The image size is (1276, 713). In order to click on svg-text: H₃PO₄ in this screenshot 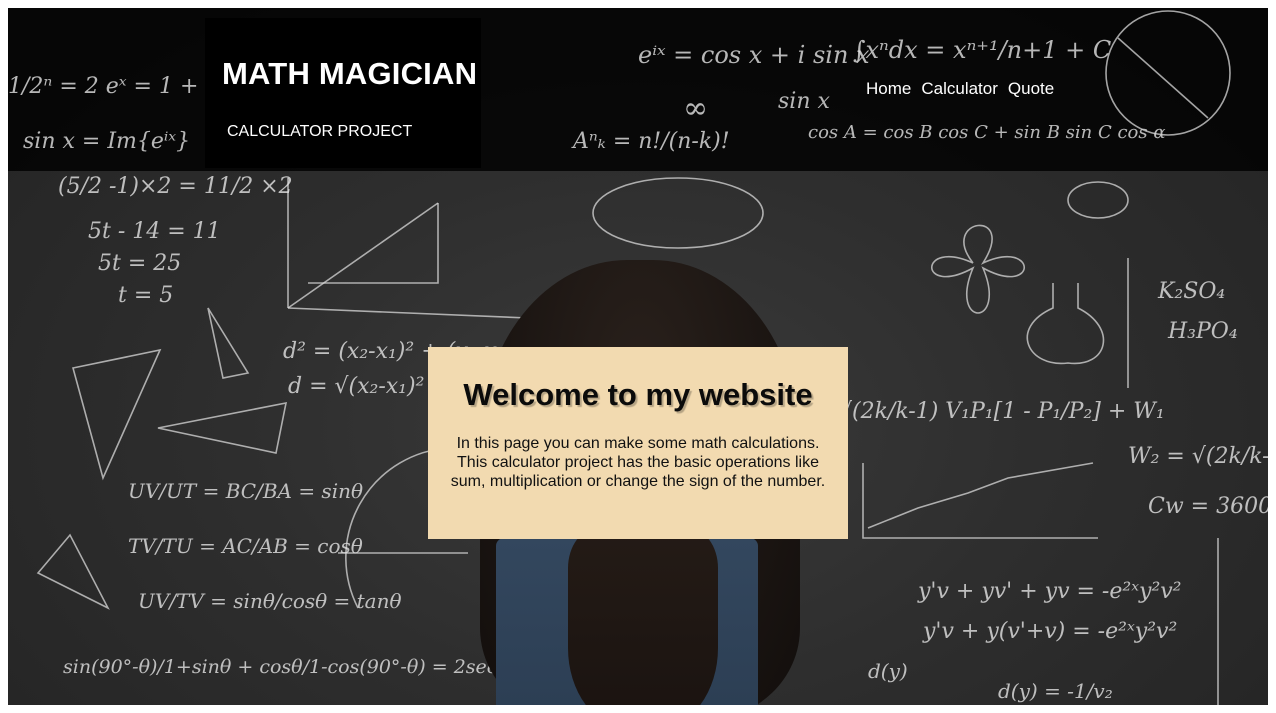, I will do `click(1202, 331)`.